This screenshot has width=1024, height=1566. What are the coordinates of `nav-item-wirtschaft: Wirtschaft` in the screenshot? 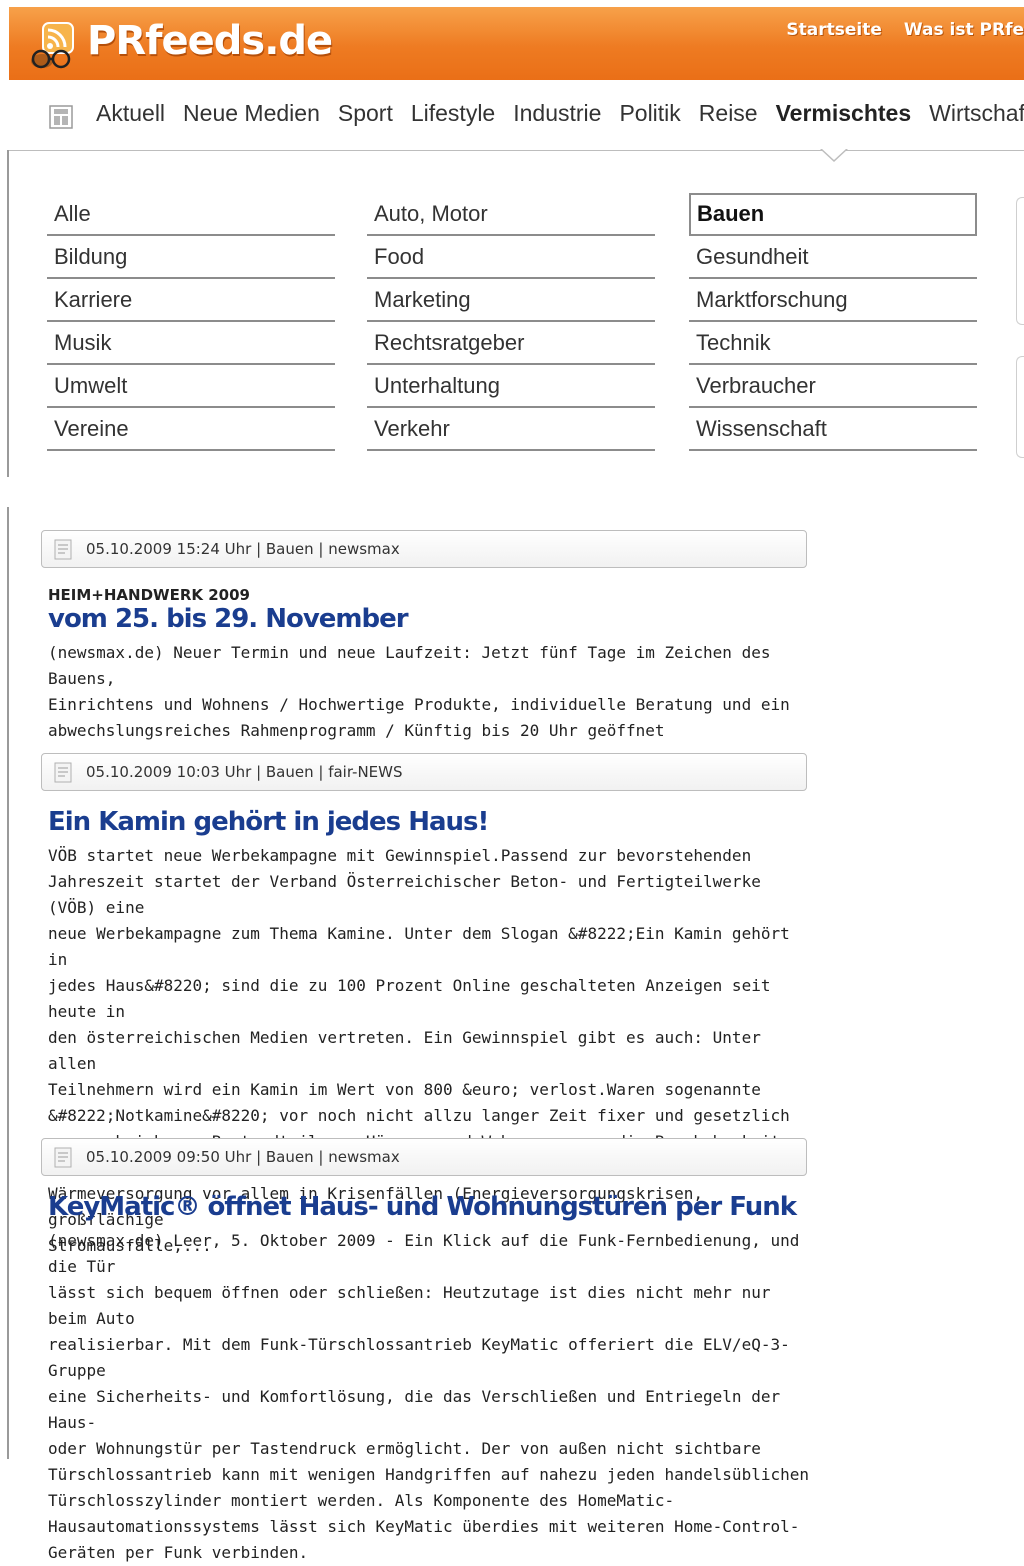 It's located at (976, 113).